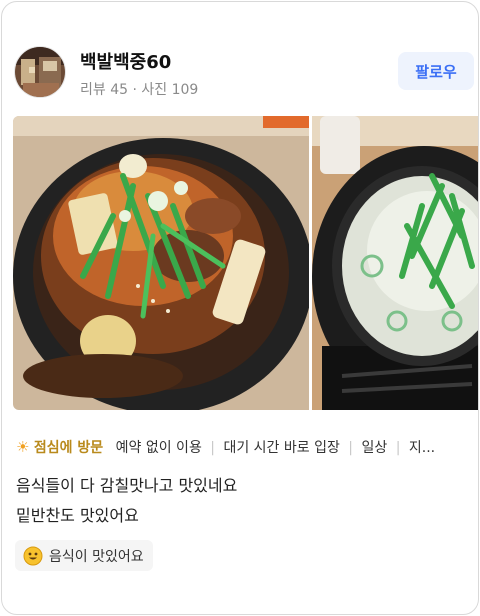 The width and height of the screenshot is (480, 616). Describe the element at coordinates (158, 448) in the screenshot. I see `tag-item: 예약 없이 이용` at that location.